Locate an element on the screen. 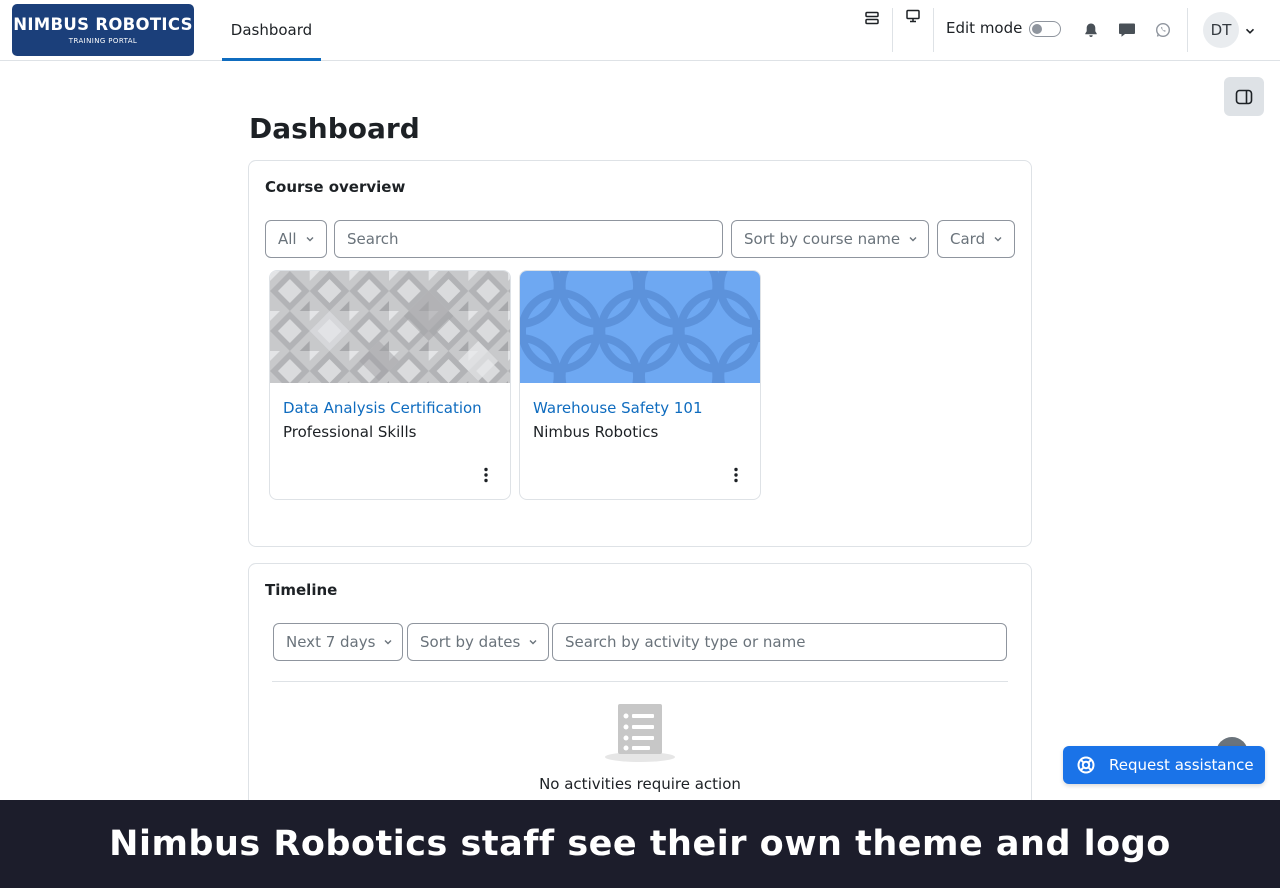 The width and height of the screenshot is (1280, 888). page-title: Dashboard is located at coordinates (334, 128).